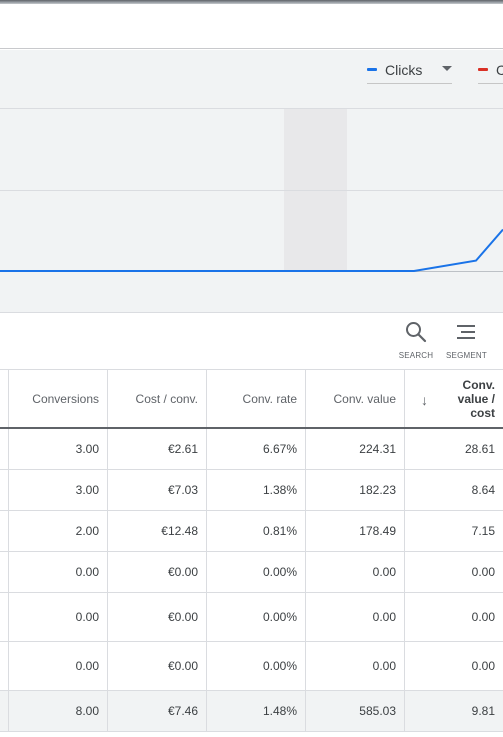 The height and width of the screenshot is (737, 503). I want to click on table-row: 2.00 €12.48 0.81% 178.49 7.15, so click(251, 531).